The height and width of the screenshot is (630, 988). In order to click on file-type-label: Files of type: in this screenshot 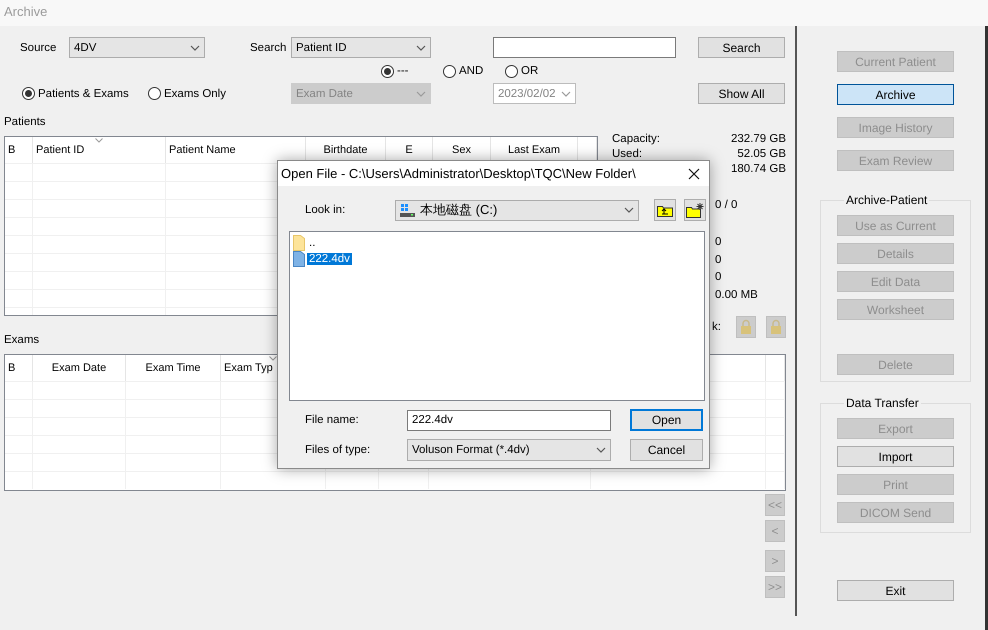, I will do `click(338, 450)`.